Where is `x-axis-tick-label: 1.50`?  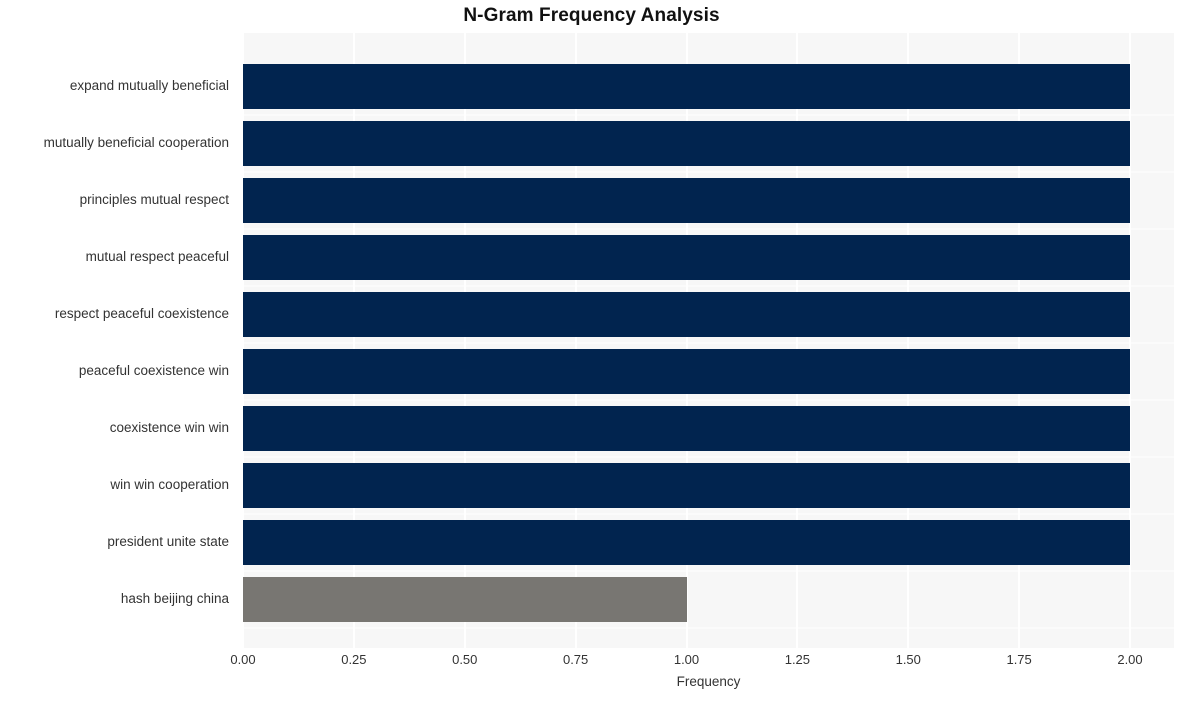
x-axis-tick-label: 1.50 is located at coordinates (908, 659).